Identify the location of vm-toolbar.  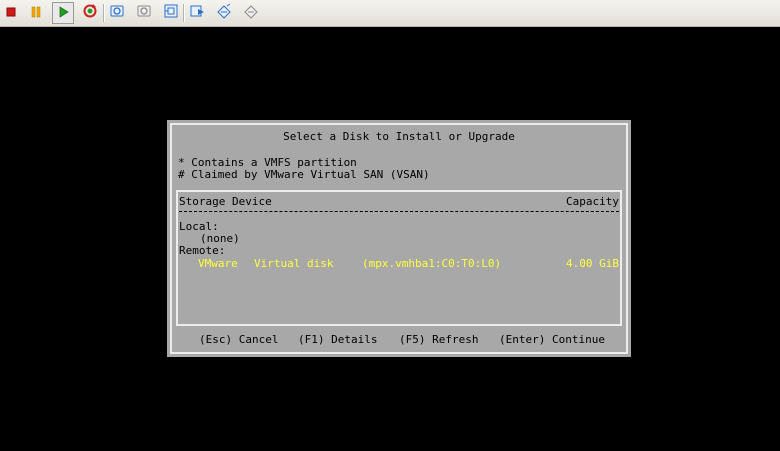
(390, 13).